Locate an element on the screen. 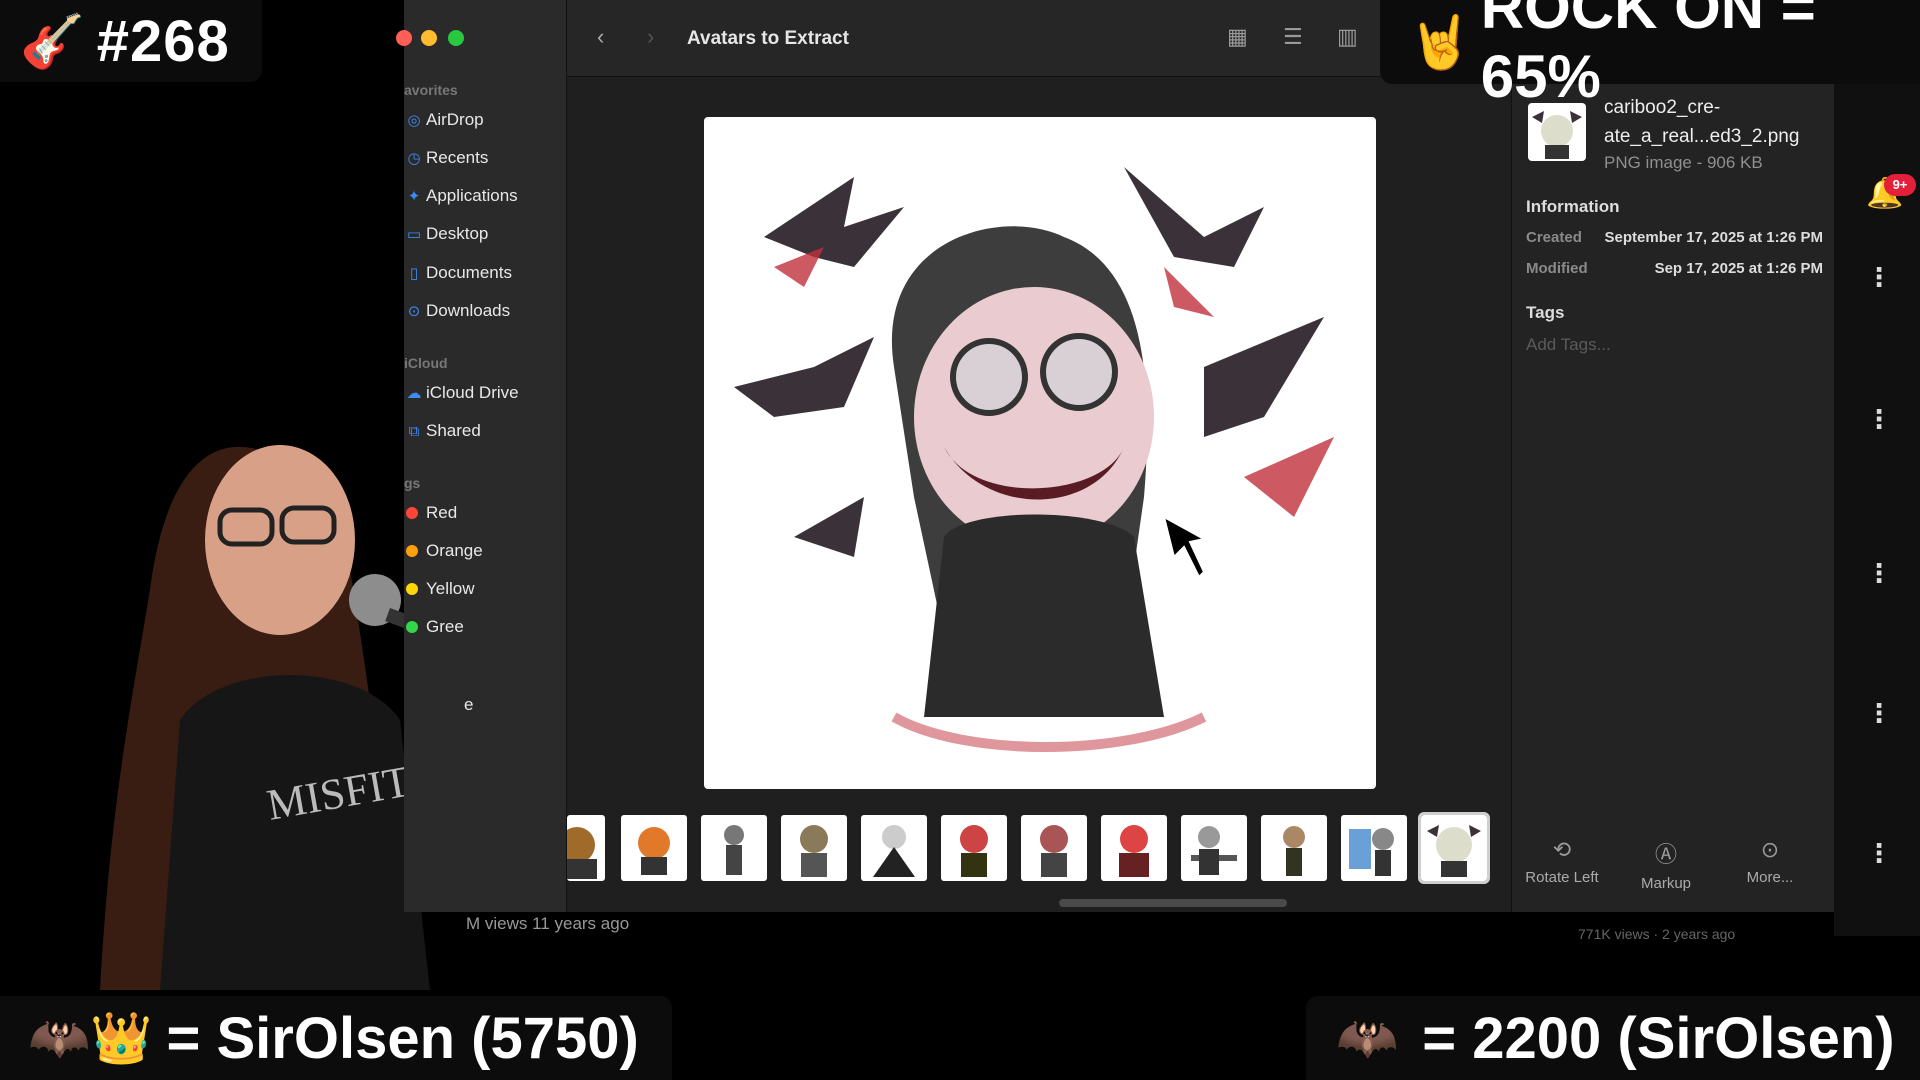  document-icon: ▯ is located at coordinates (414, 273).